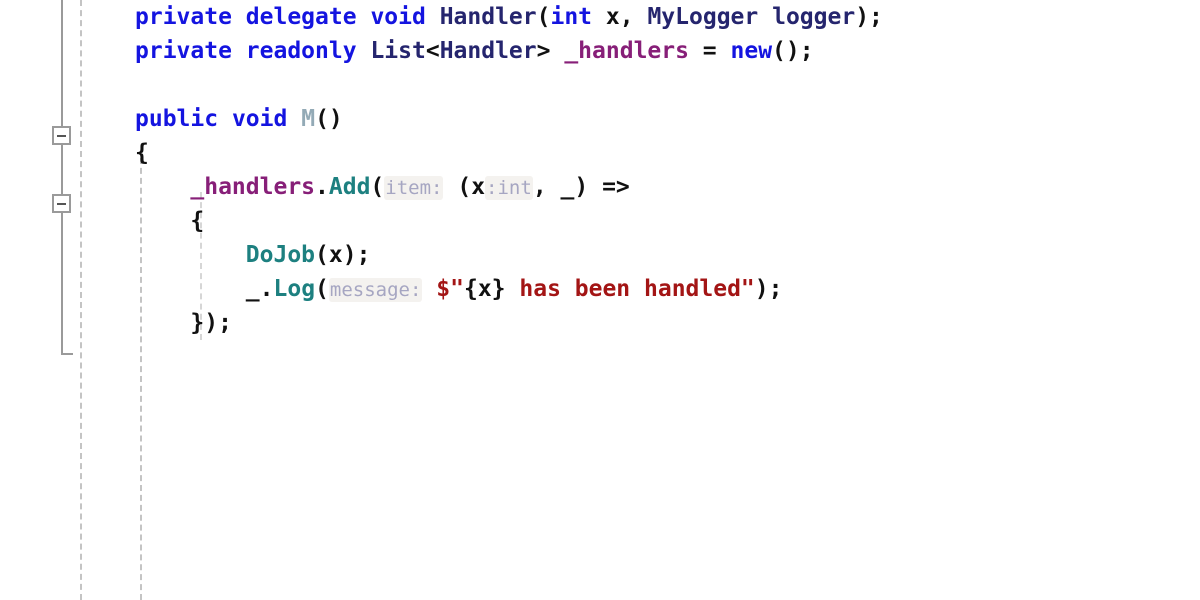 This screenshot has width=1200, height=600. Describe the element at coordinates (280, 255) in the screenshot. I see `method-token: DoJob` at that location.